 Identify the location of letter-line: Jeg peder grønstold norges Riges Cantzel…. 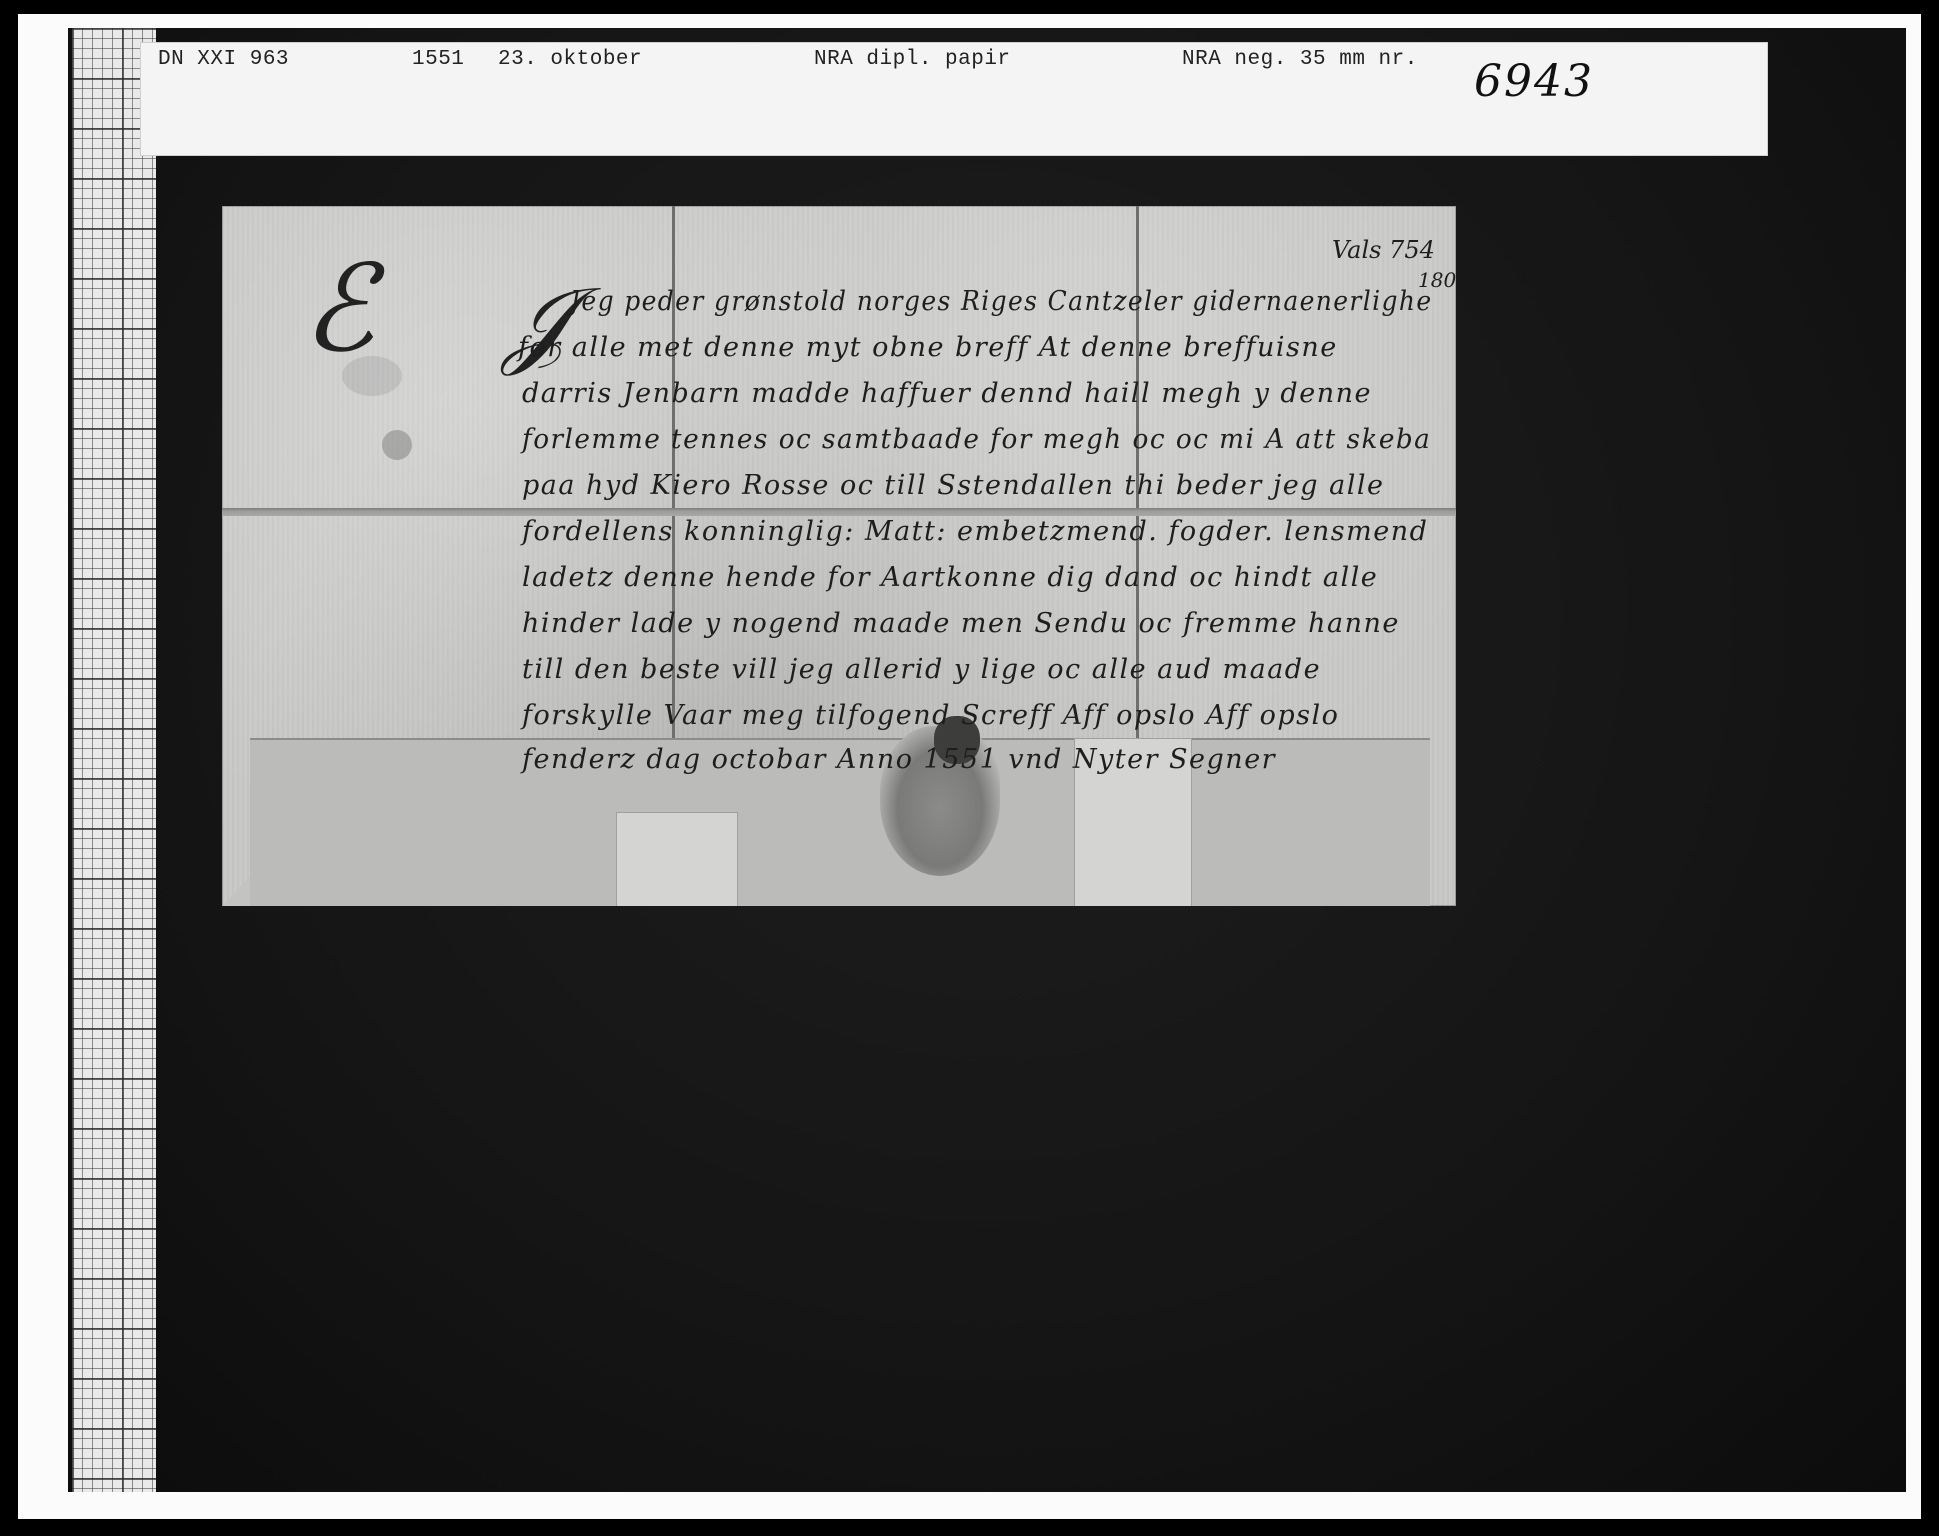
(1001, 301).